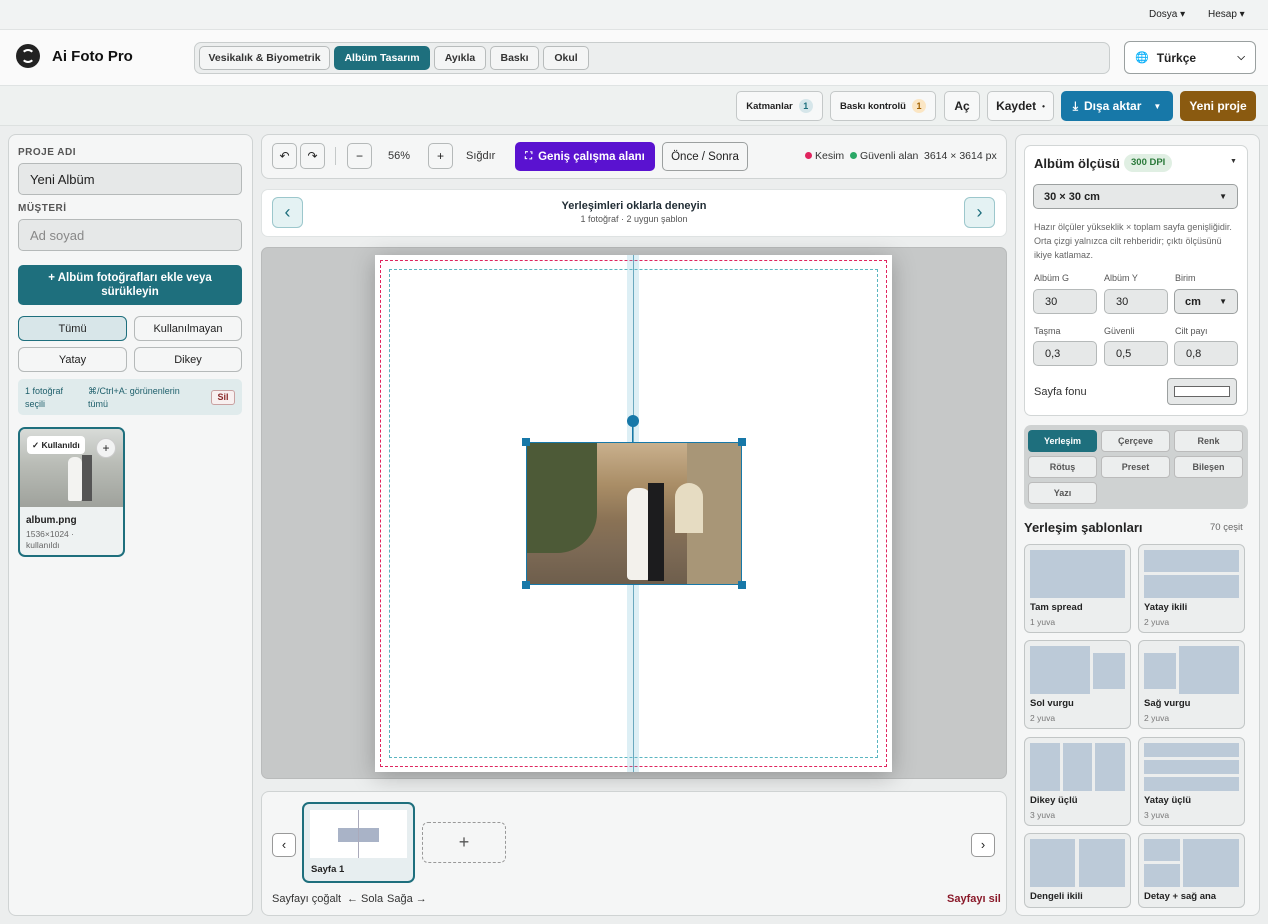 The width and height of the screenshot is (1268, 924). Describe the element at coordinates (962, 106) in the screenshot. I see `open-button: Aç` at that location.